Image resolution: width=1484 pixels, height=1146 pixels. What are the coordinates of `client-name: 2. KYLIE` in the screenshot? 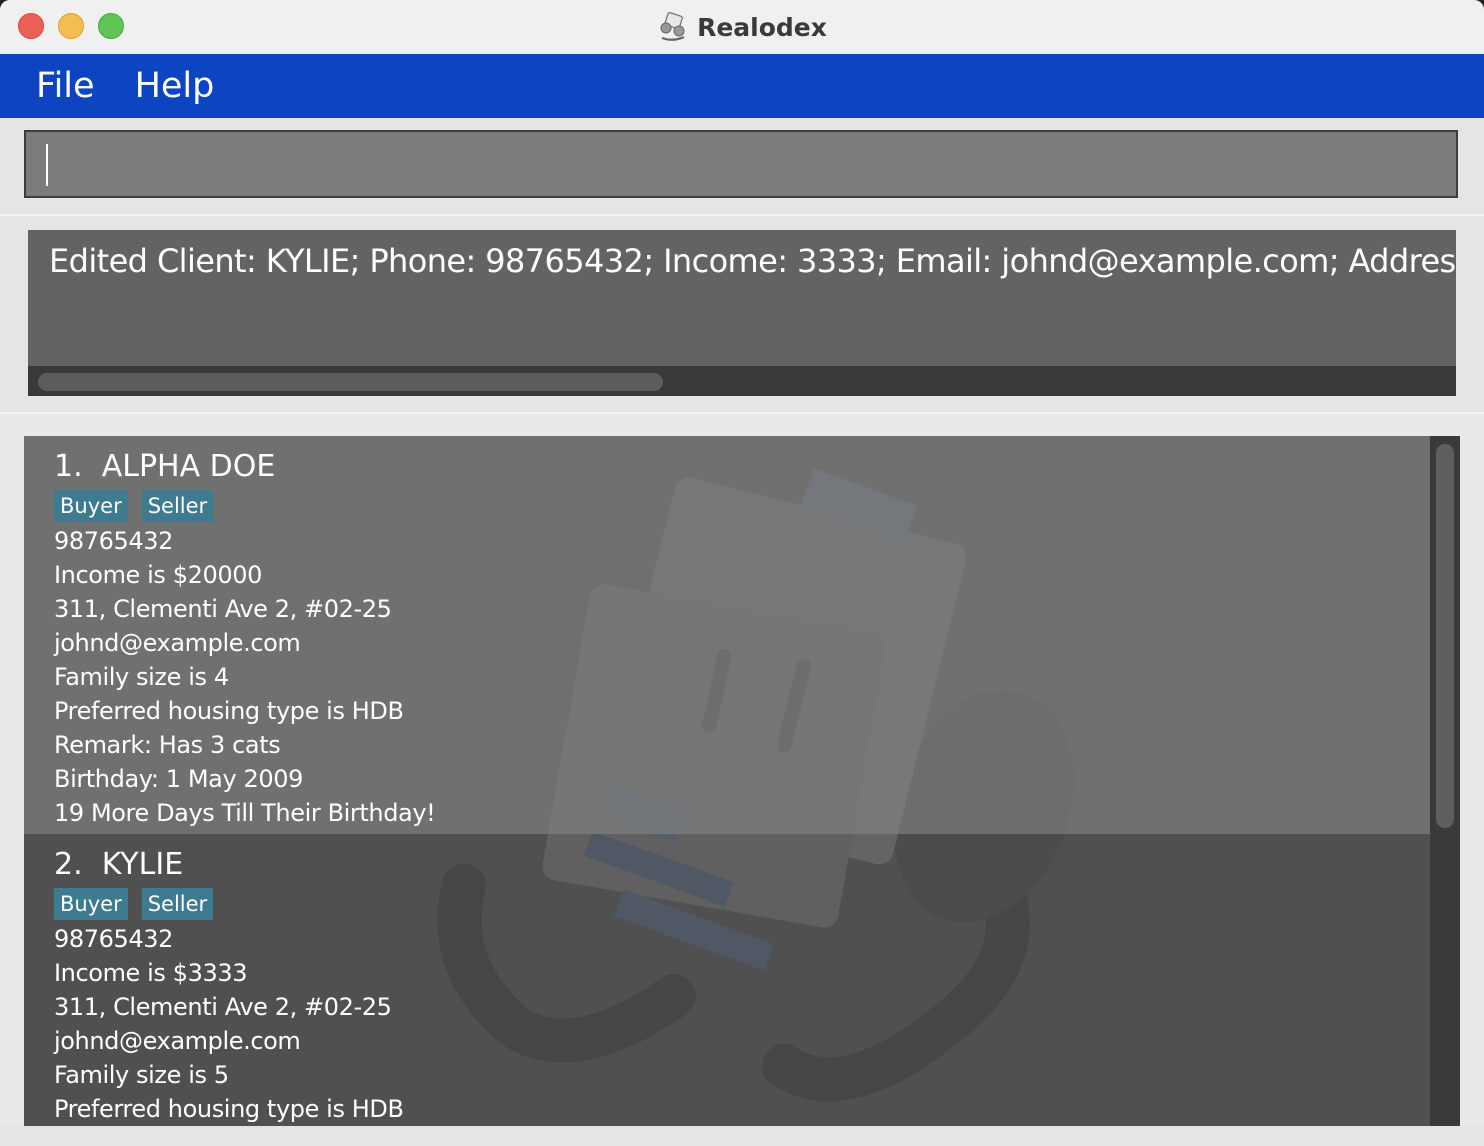 It's located at (727, 865).